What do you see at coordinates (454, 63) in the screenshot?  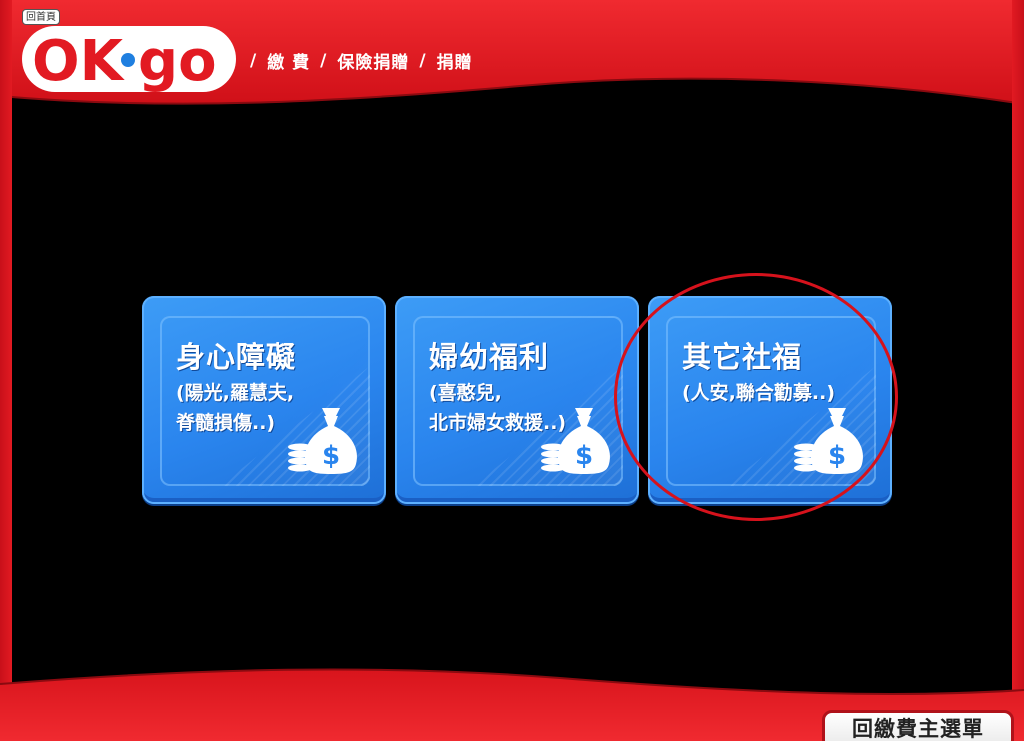 I see `breadcrumb-item-donation: 捐贈` at bounding box center [454, 63].